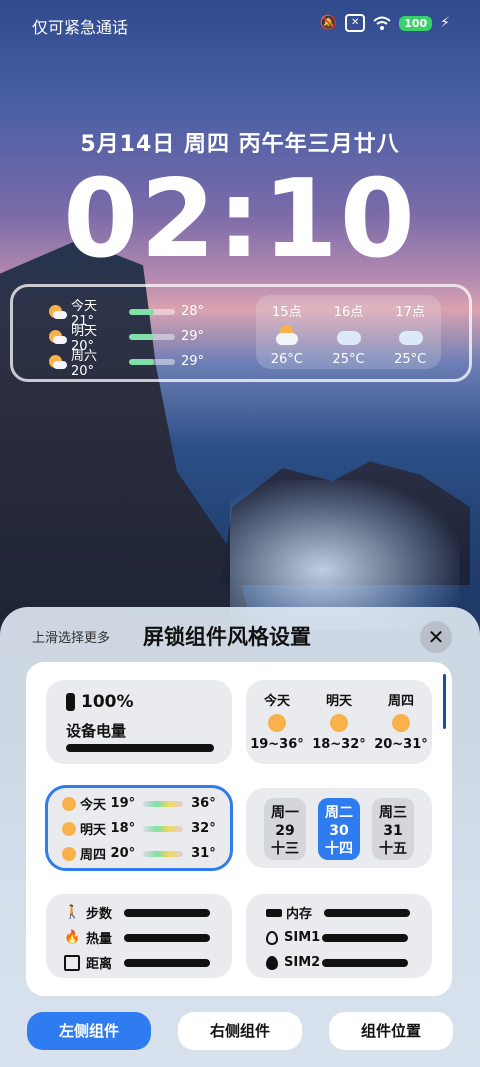 The height and width of the screenshot is (1067, 480). I want to click on calendar-day-today: 周二 30 十四, so click(339, 829).